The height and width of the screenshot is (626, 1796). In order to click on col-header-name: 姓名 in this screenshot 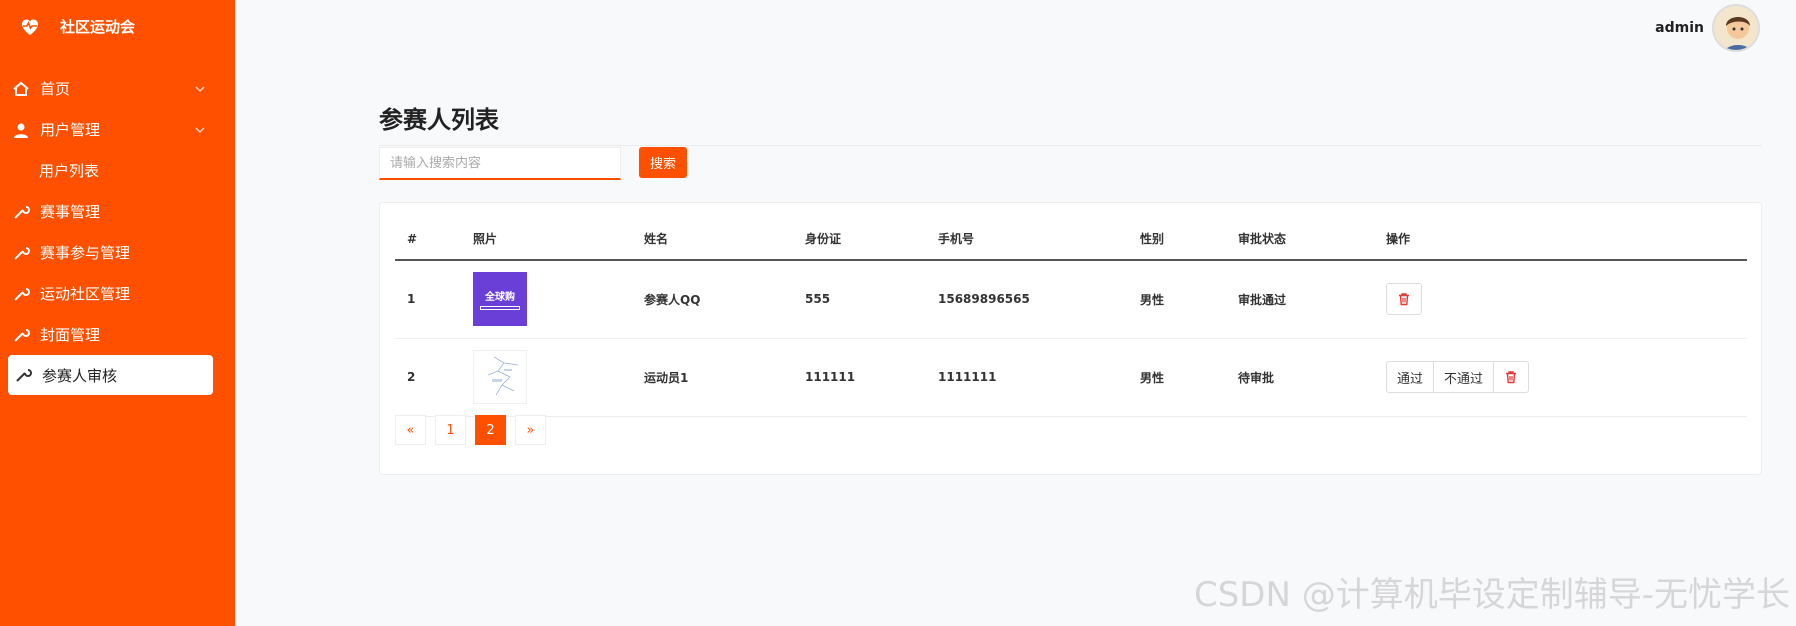, I will do `click(712, 239)`.